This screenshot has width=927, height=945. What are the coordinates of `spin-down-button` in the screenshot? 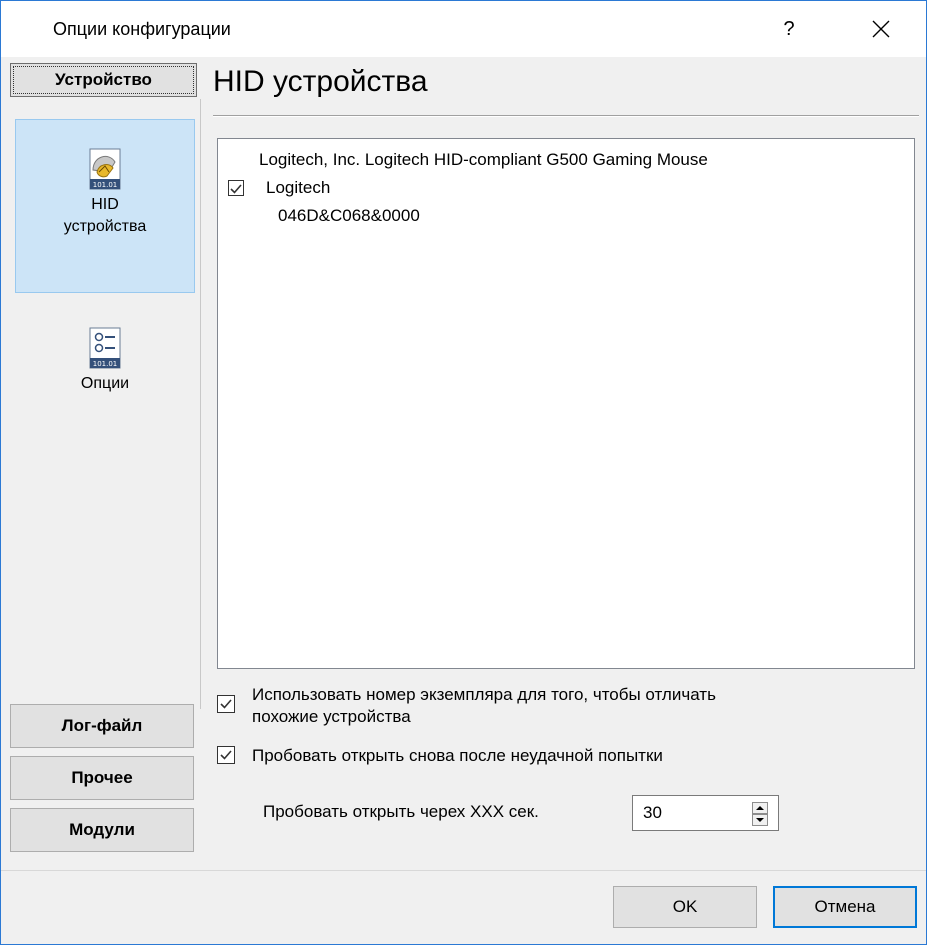 It's located at (760, 820).